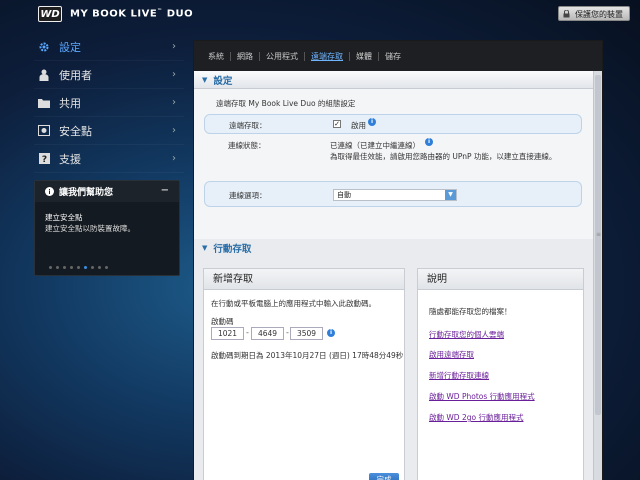 The image size is (640, 480). What do you see at coordinates (599, 234) in the screenshot?
I see `scrollbar-grip-icon: ≡` at bounding box center [599, 234].